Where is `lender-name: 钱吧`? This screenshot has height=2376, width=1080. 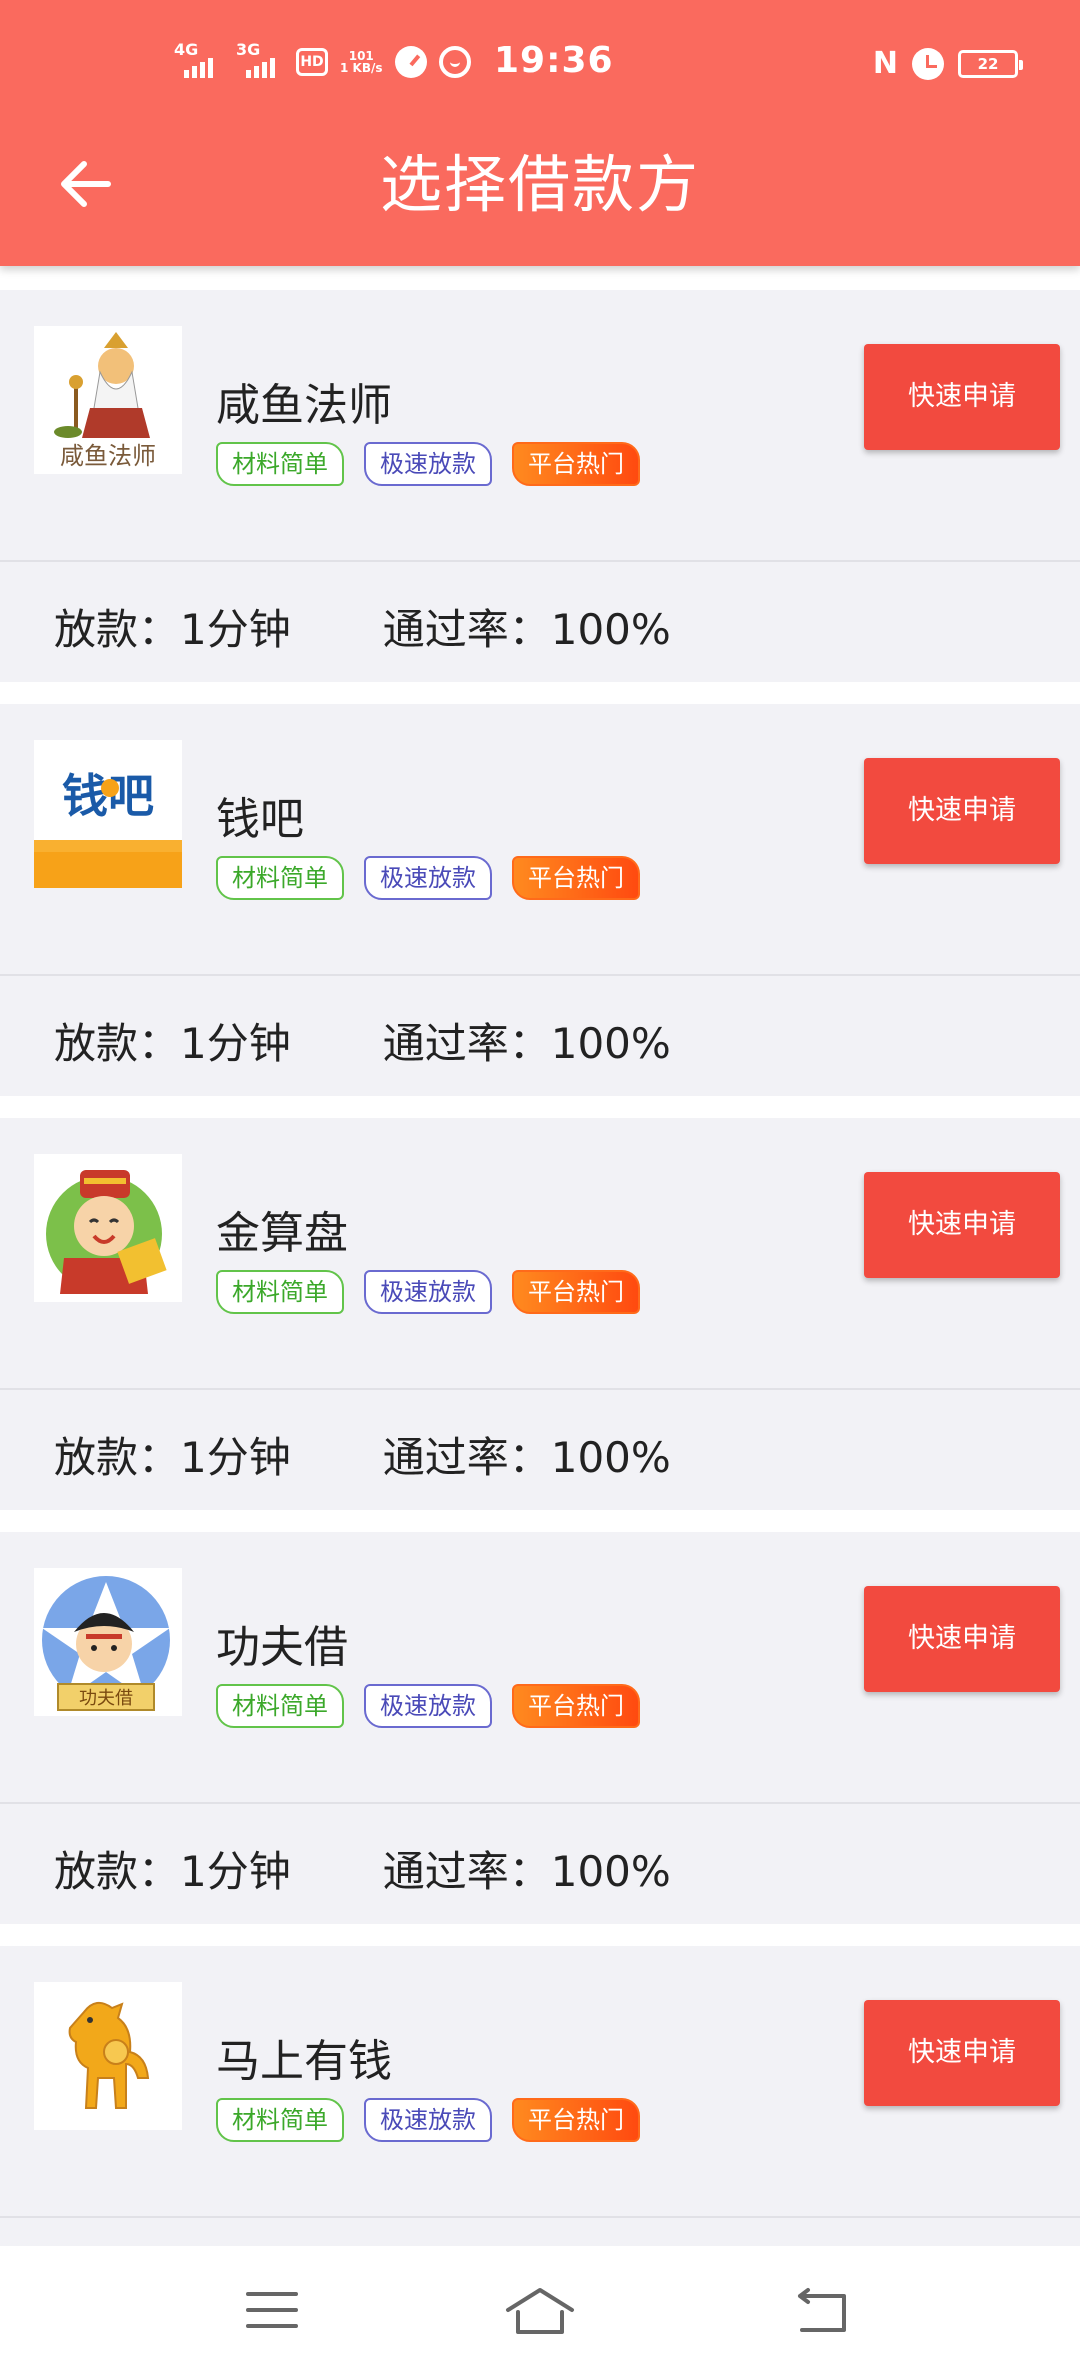
lender-name: 钱吧 is located at coordinates (260, 819).